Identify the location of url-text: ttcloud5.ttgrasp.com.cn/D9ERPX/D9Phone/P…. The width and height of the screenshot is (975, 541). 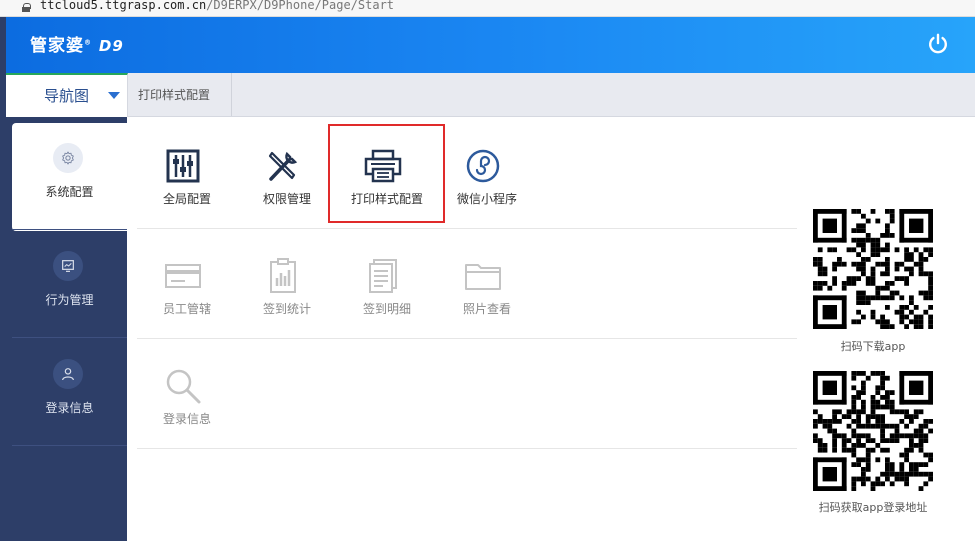
(217, 6).